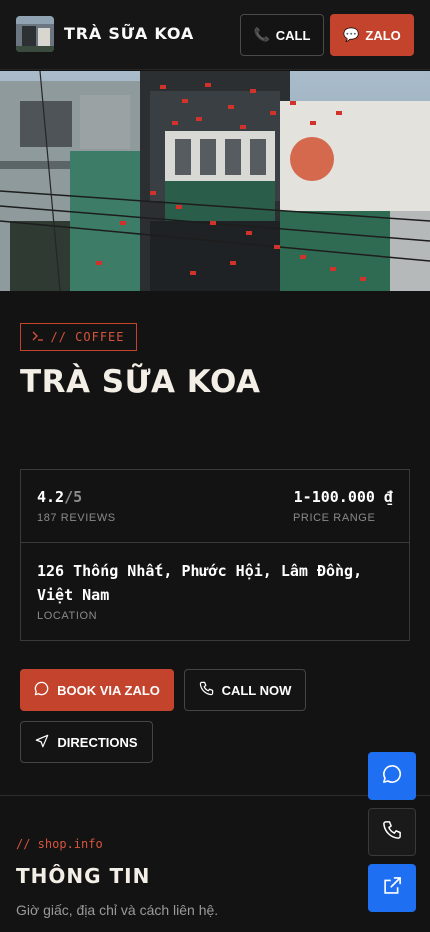  I want to click on header-zalo-label: ZALO, so click(383, 35).